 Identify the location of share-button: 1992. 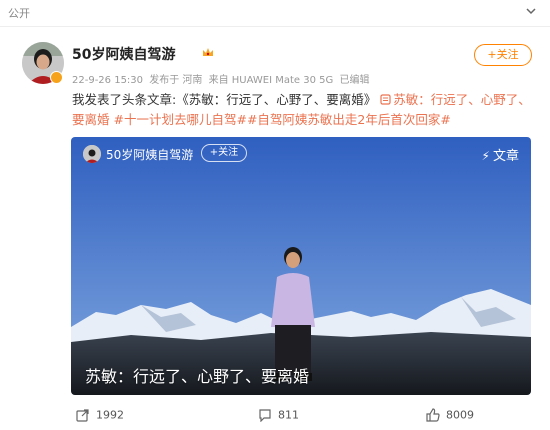
(100, 415).